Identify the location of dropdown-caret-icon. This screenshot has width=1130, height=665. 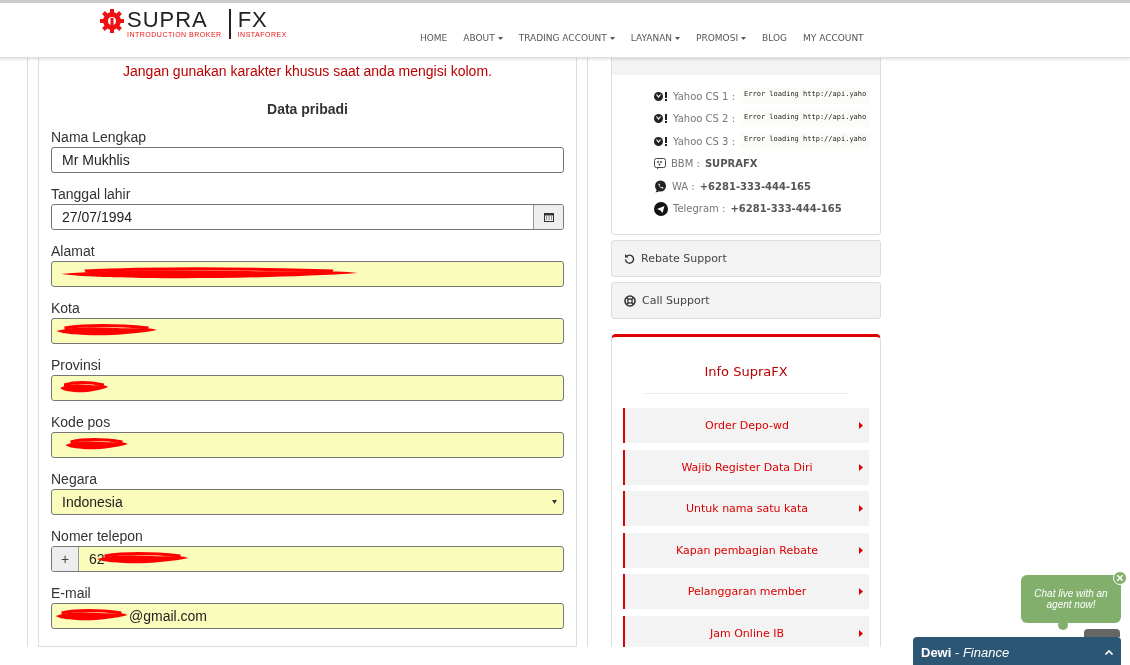
(554, 502).